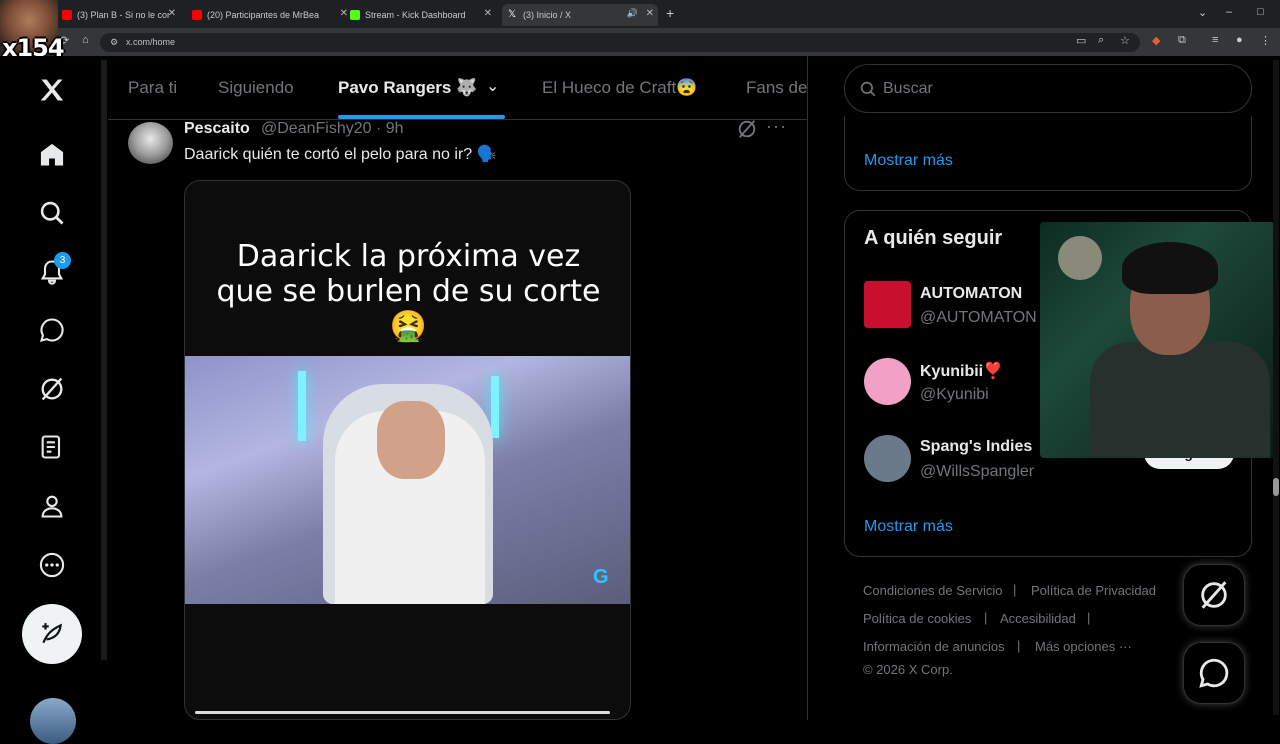 The width and height of the screenshot is (1280, 744). Describe the element at coordinates (670, 13) in the screenshot. I see `new-tab-button: +` at that location.